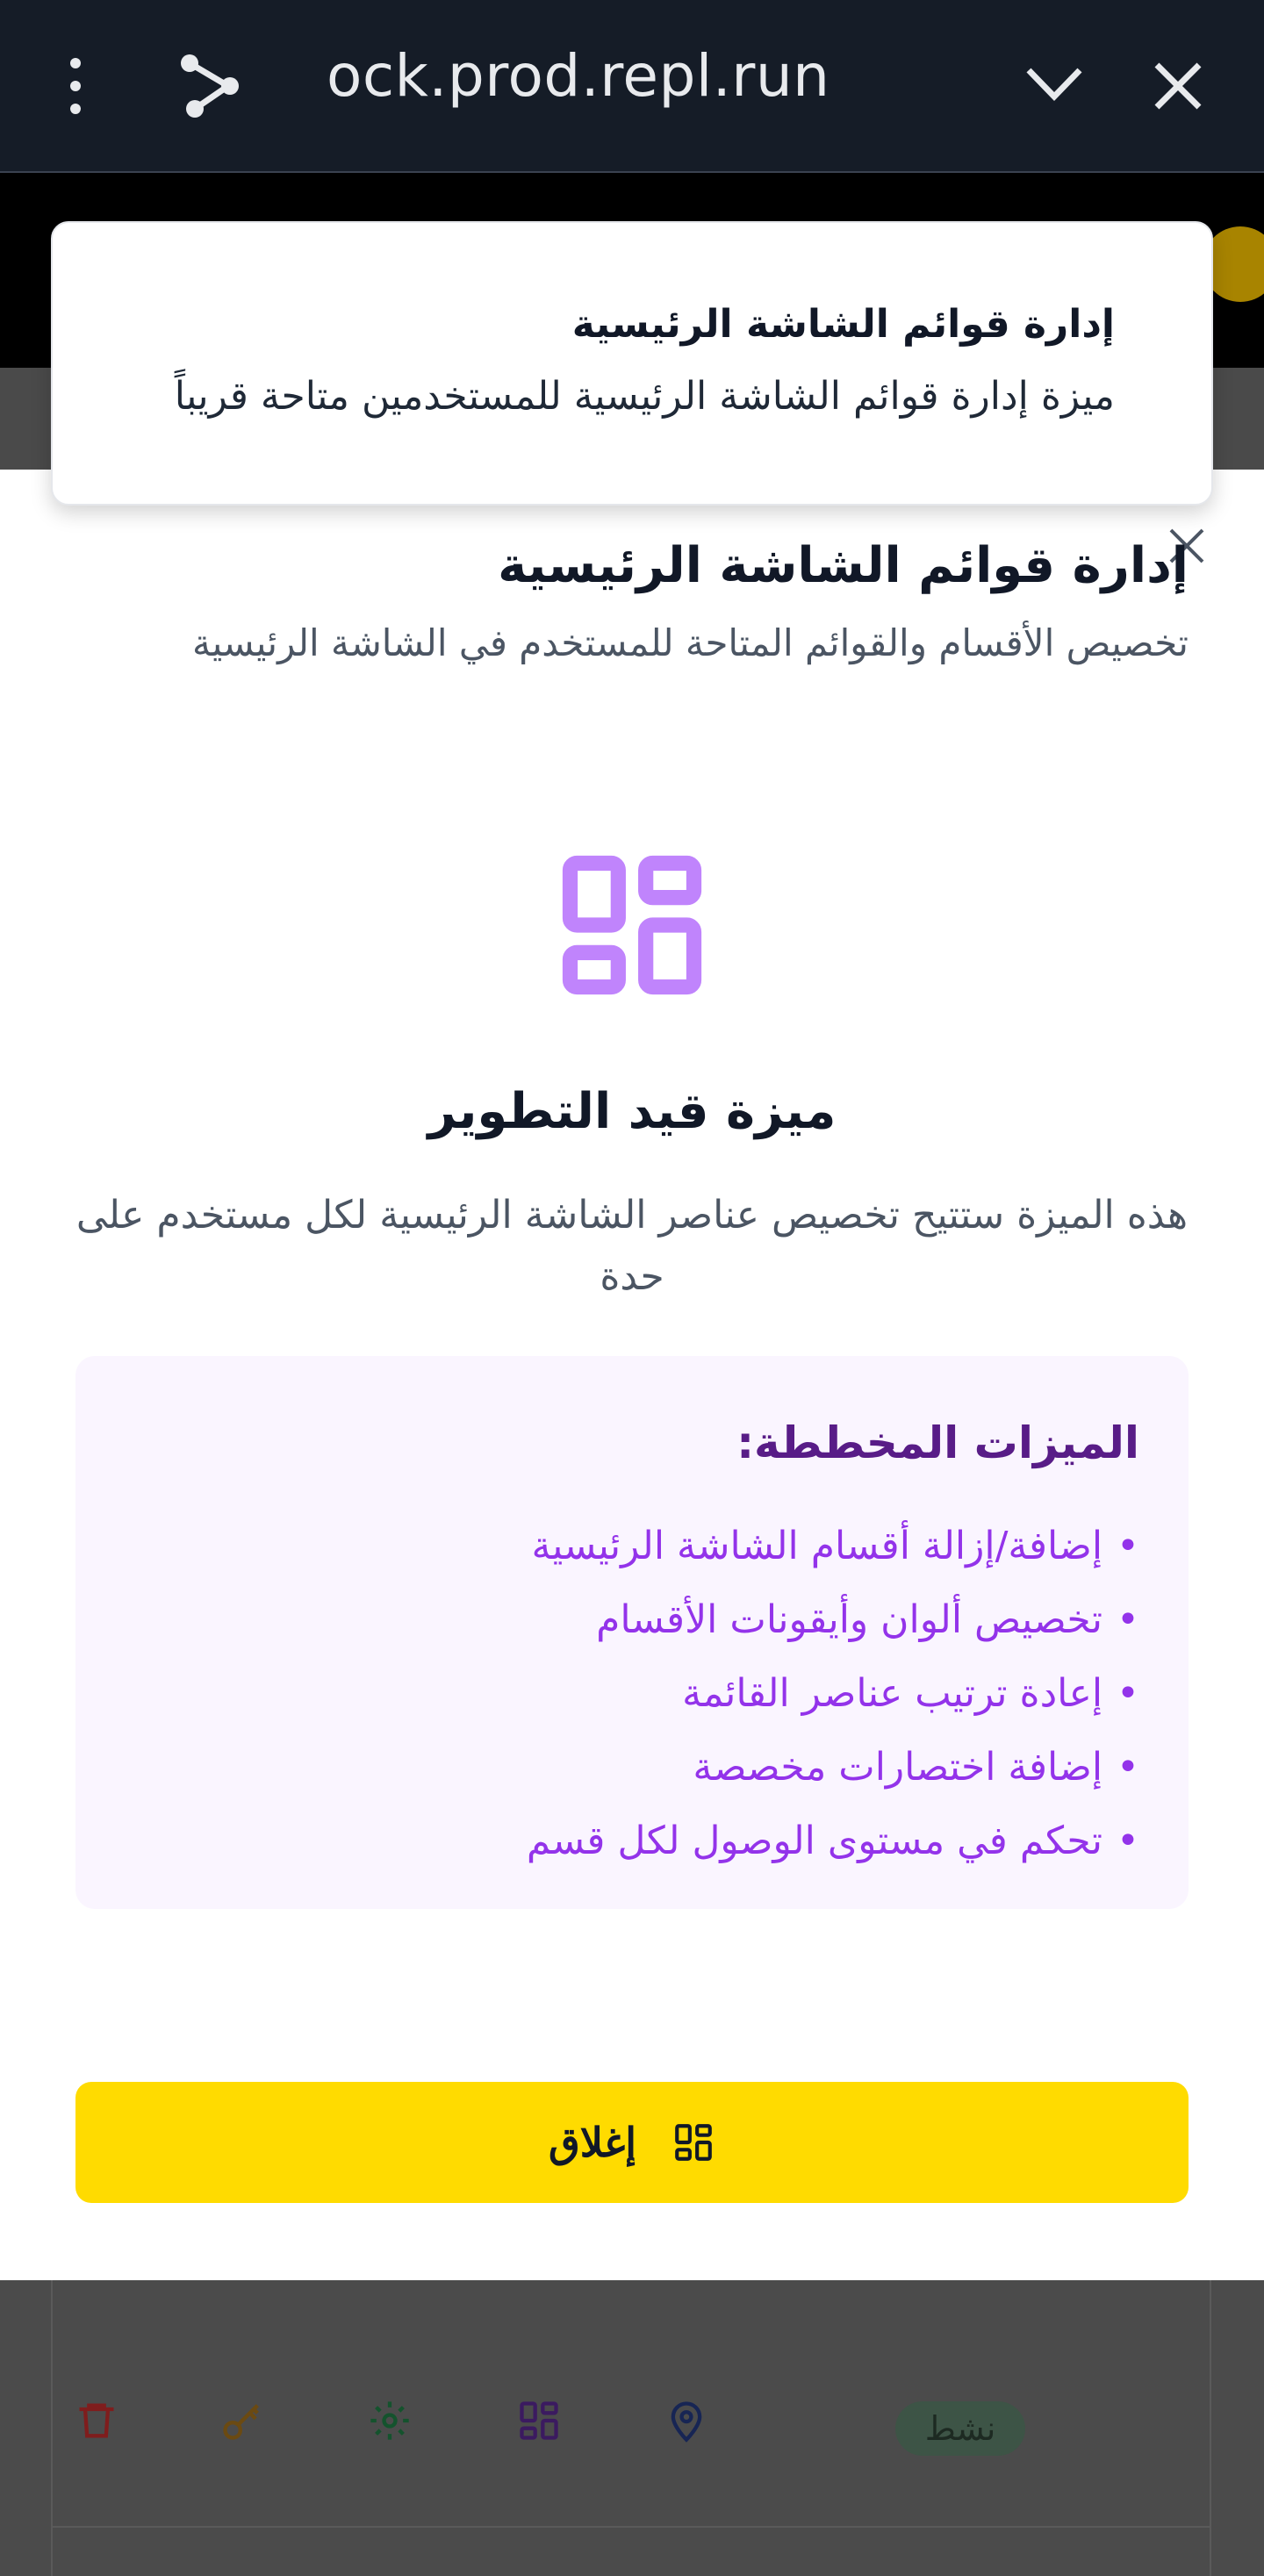 The height and width of the screenshot is (2576, 1264). I want to click on close-button-label: إغلاق, so click(592, 2142).